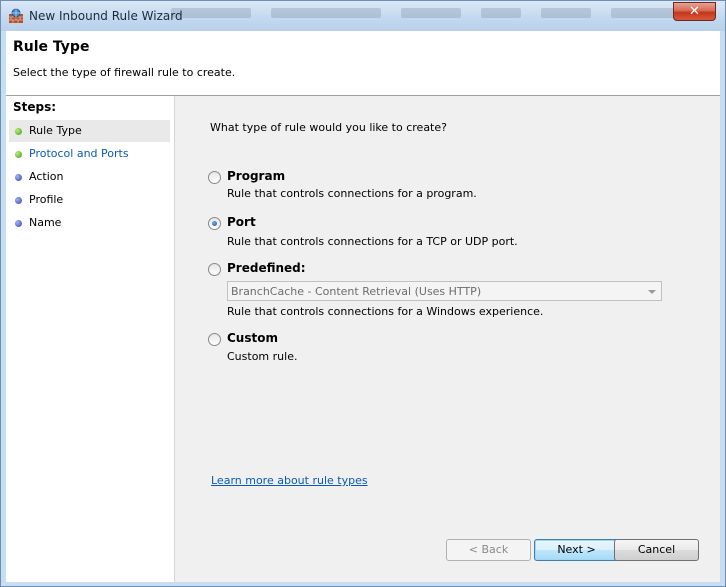 The height and width of the screenshot is (587, 726). What do you see at coordinates (51, 47) in the screenshot?
I see `page-title: Rule Type` at bounding box center [51, 47].